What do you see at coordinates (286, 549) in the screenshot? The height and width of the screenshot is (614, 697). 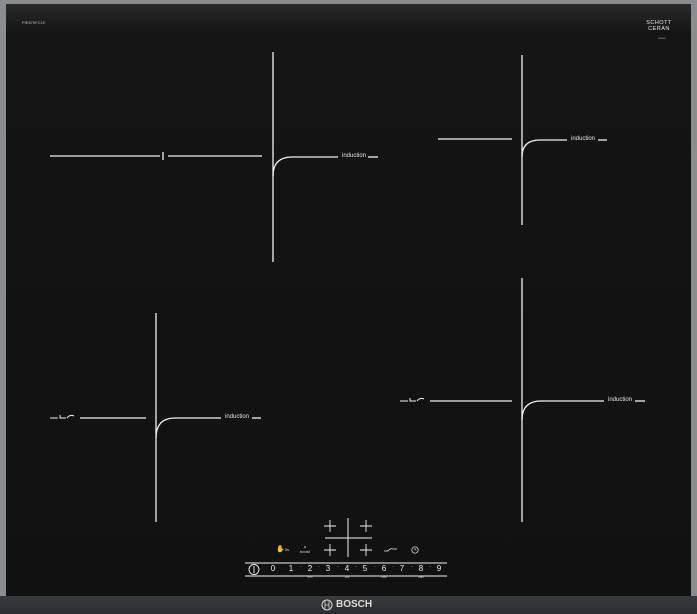 I see `lock-label: 3s` at bounding box center [286, 549].